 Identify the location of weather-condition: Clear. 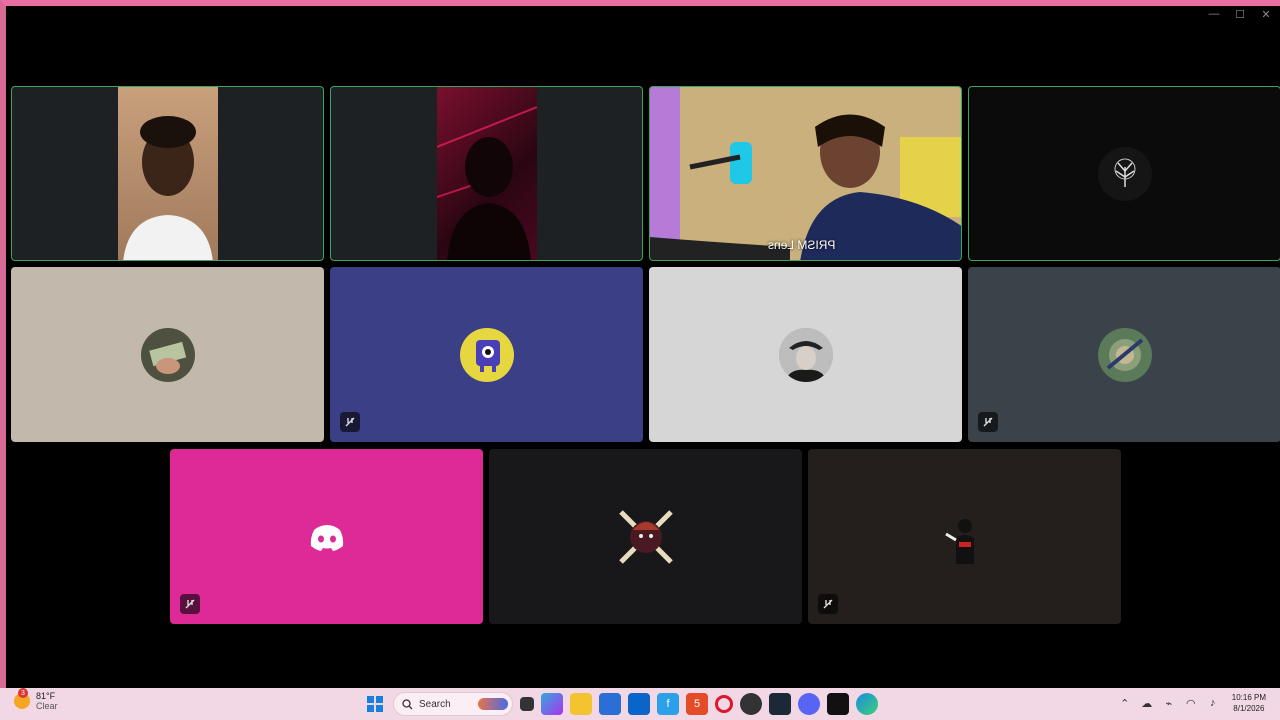
(47, 706).